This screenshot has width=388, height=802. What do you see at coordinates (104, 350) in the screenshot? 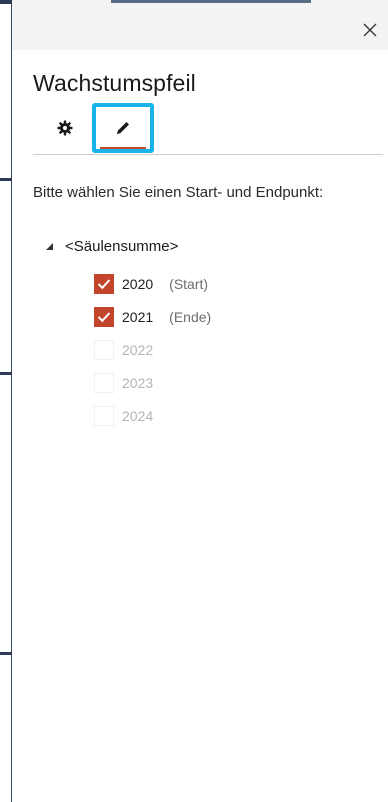
I see `checkbox-2022` at bounding box center [104, 350].